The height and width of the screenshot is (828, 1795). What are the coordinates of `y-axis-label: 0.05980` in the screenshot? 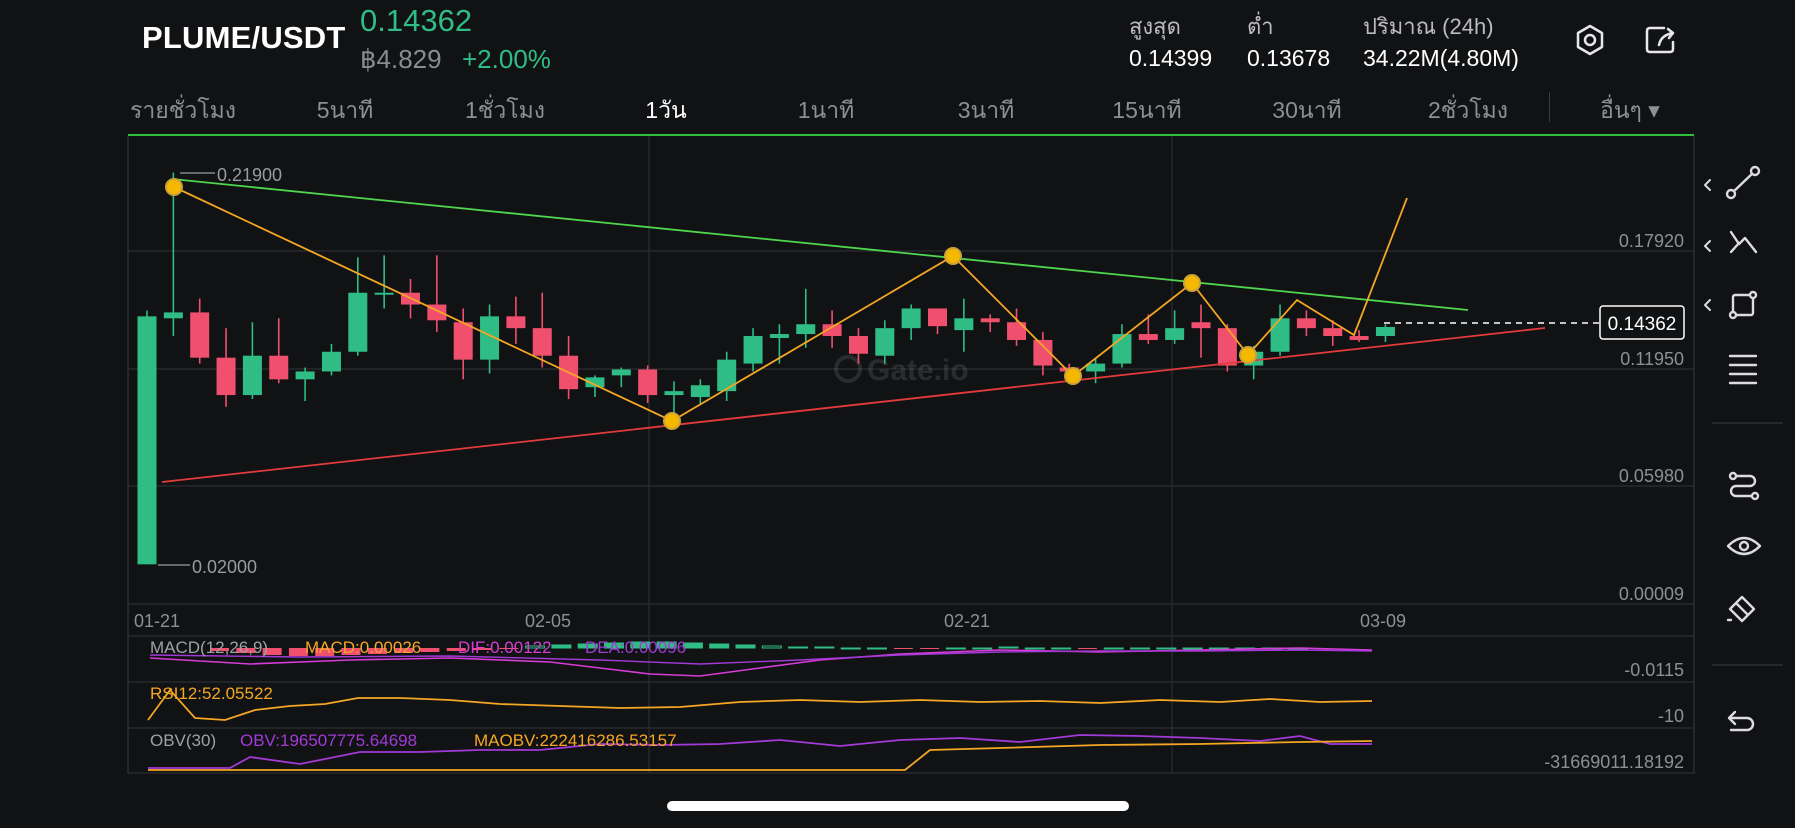 It's located at (1651, 476).